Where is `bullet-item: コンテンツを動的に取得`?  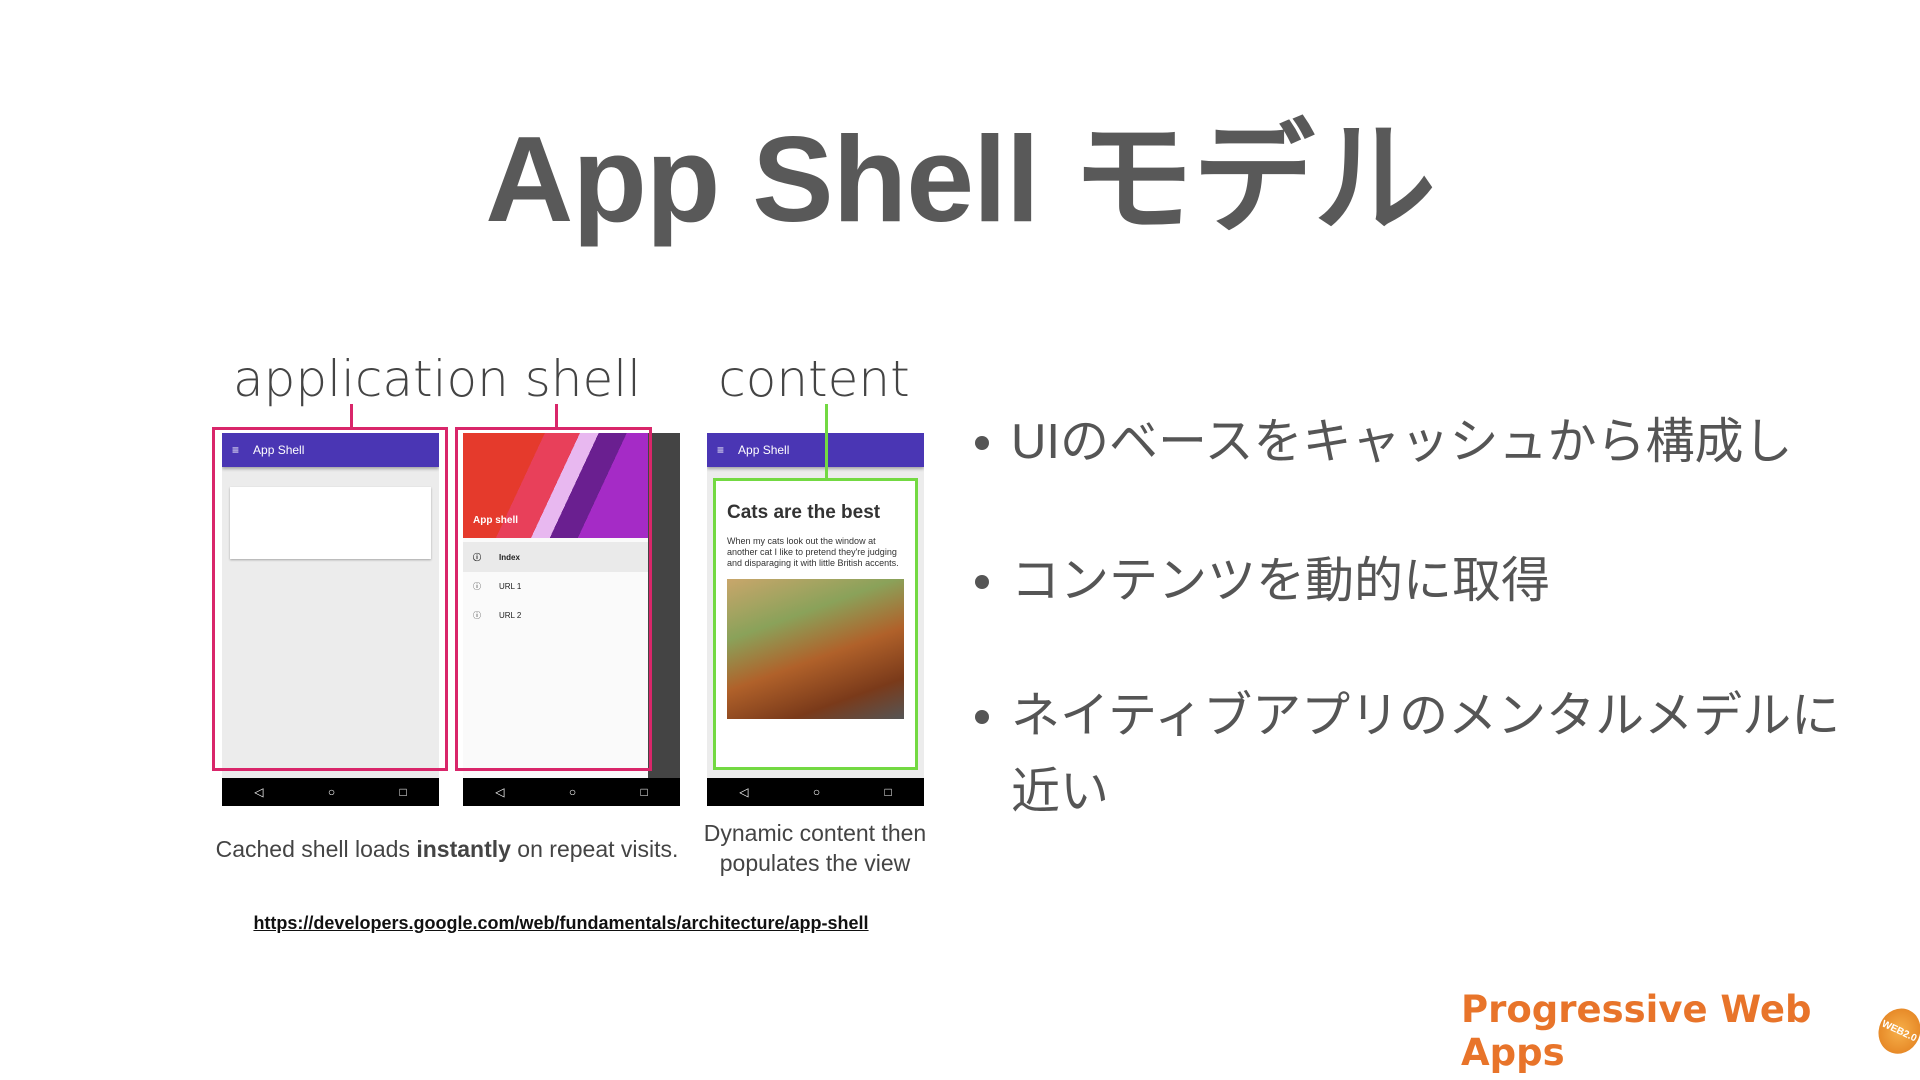 bullet-item: コンテンツを動的に取得 is located at coordinates (1435, 581).